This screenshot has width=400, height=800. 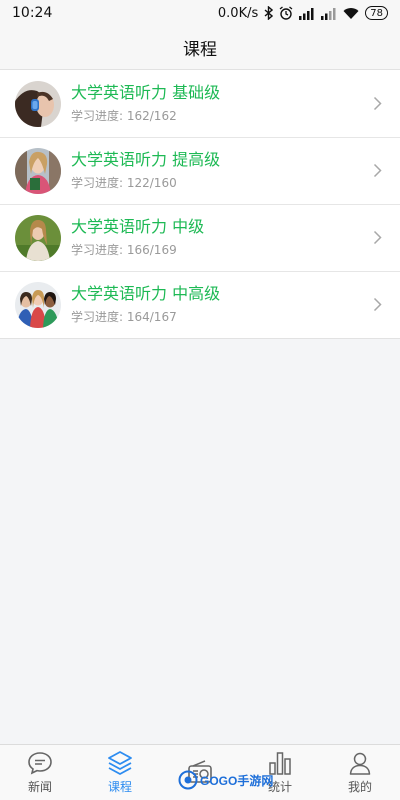 What do you see at coordinates (238, 13) in the screenshot?
I see `network-speed: 0.0K/s` at bounding box center [238, 13].